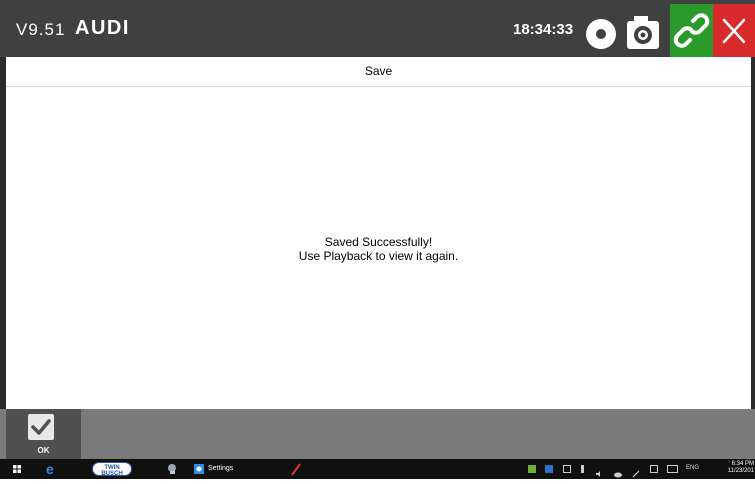 This screenshot has width=755, height=484. I want to click on taskbar-app, so click(172, 469).